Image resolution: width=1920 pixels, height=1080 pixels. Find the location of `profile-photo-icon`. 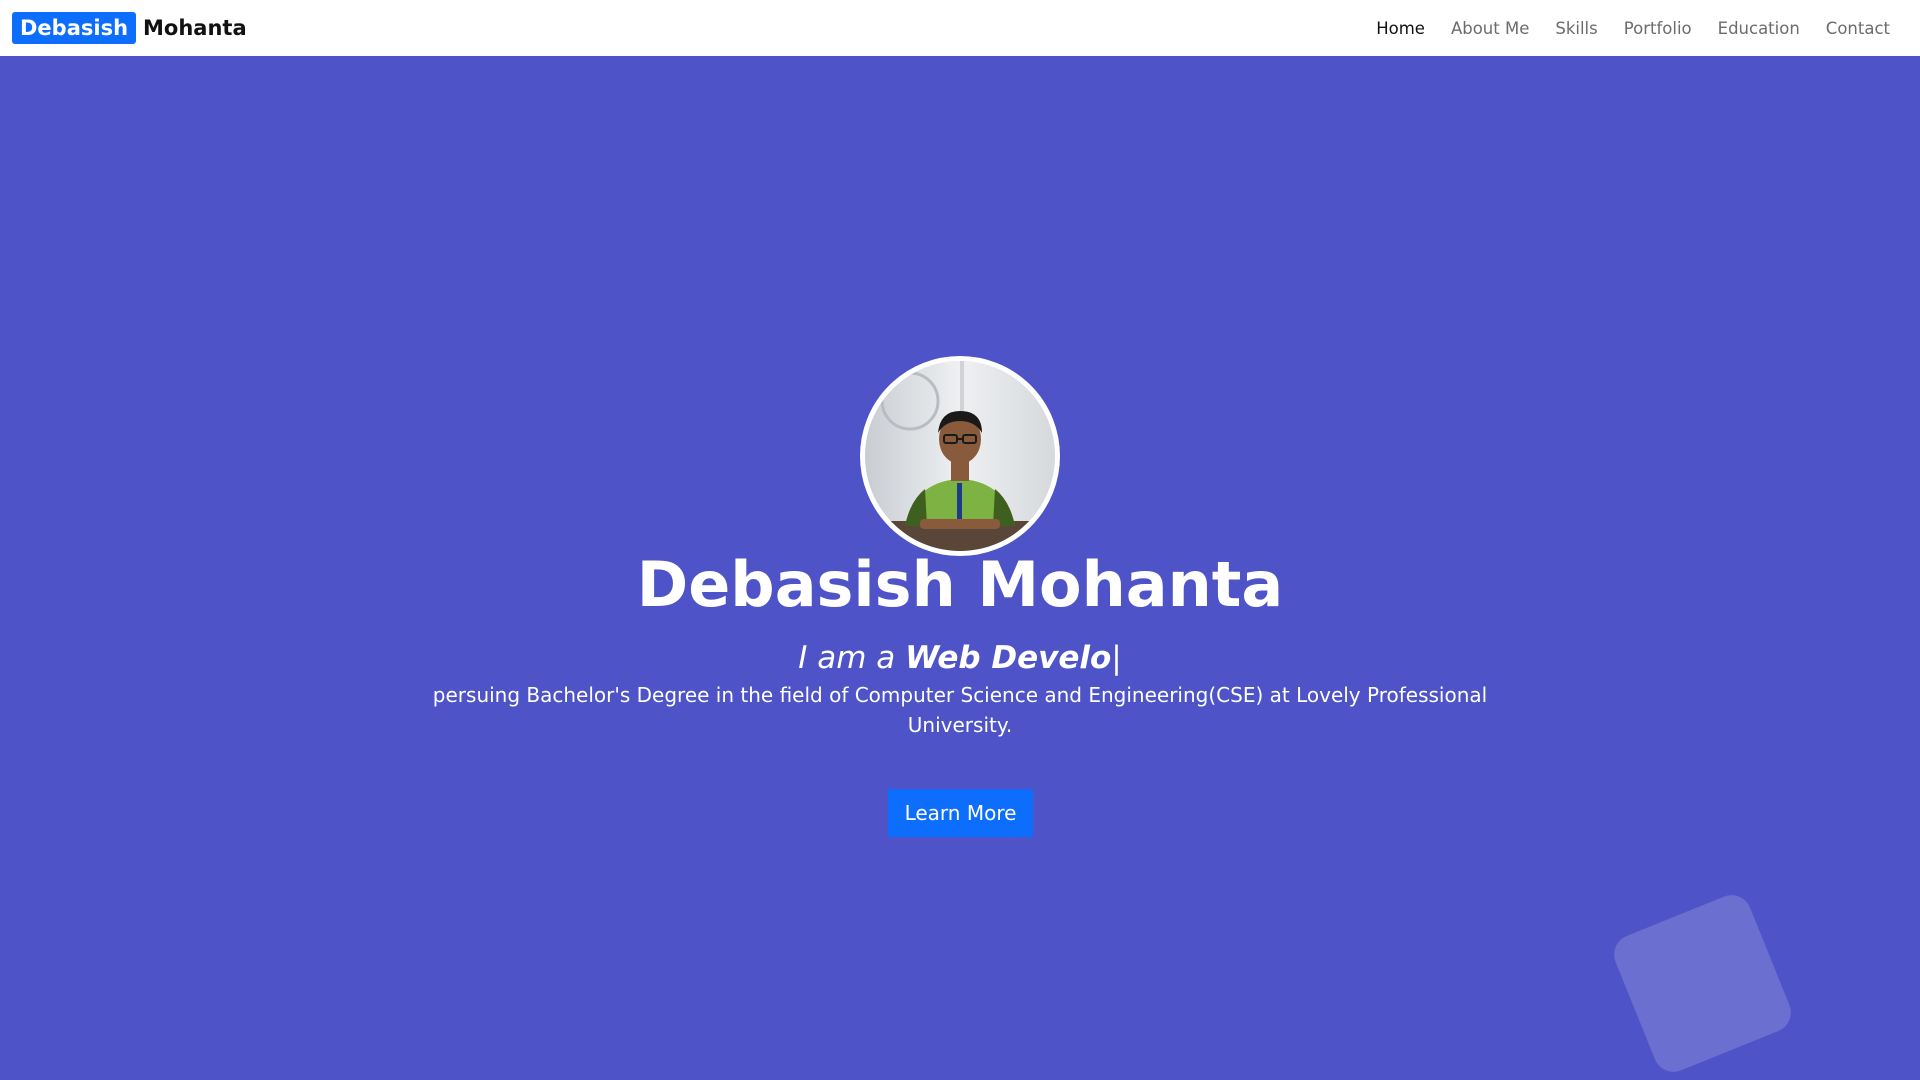

profile-photo-icon is located at coordinates (960, 456).